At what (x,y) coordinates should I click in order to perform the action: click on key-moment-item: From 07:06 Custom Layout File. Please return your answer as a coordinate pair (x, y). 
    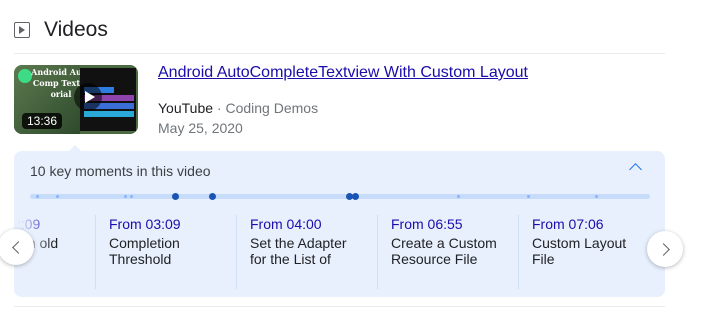
    Looking at the image, I should click on (583, 252).